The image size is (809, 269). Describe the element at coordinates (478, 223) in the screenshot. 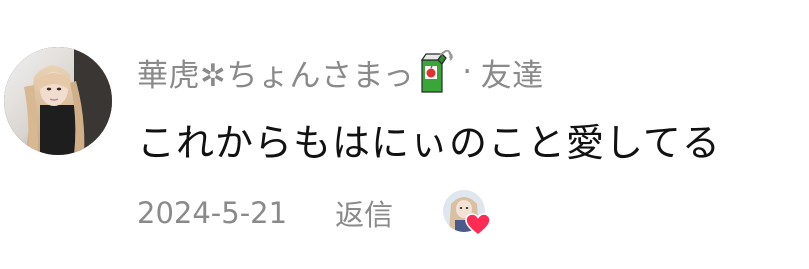

I see `heart-icon` at that location.